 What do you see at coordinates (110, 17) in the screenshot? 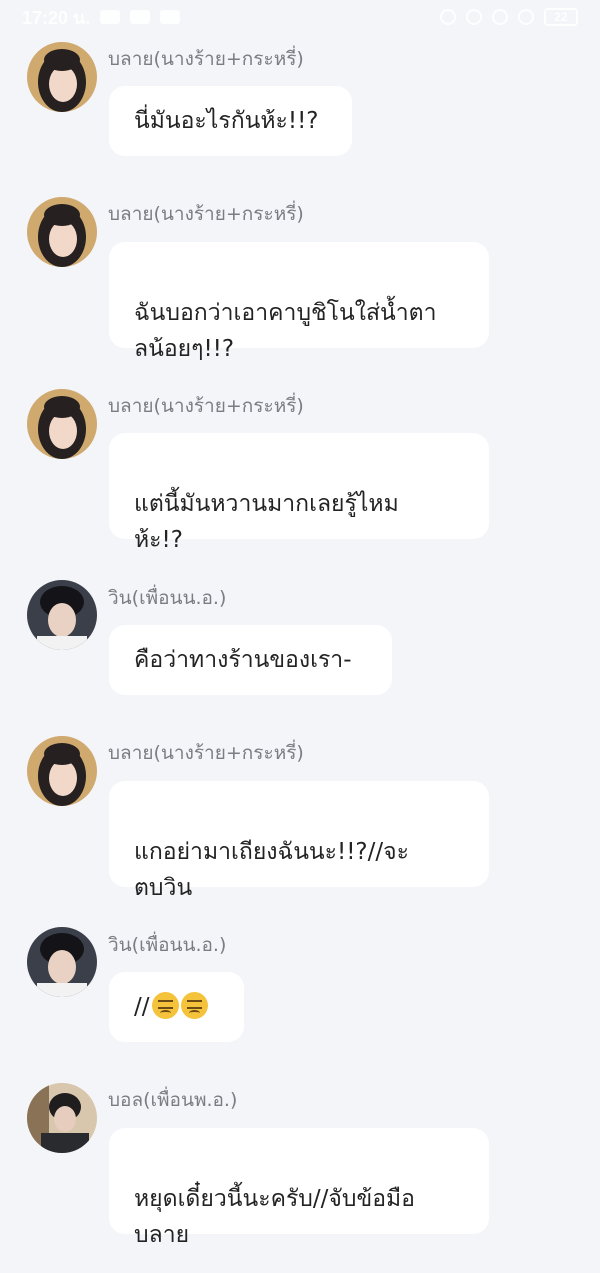
I see `camera-icon` at bounding box center [110, 17].